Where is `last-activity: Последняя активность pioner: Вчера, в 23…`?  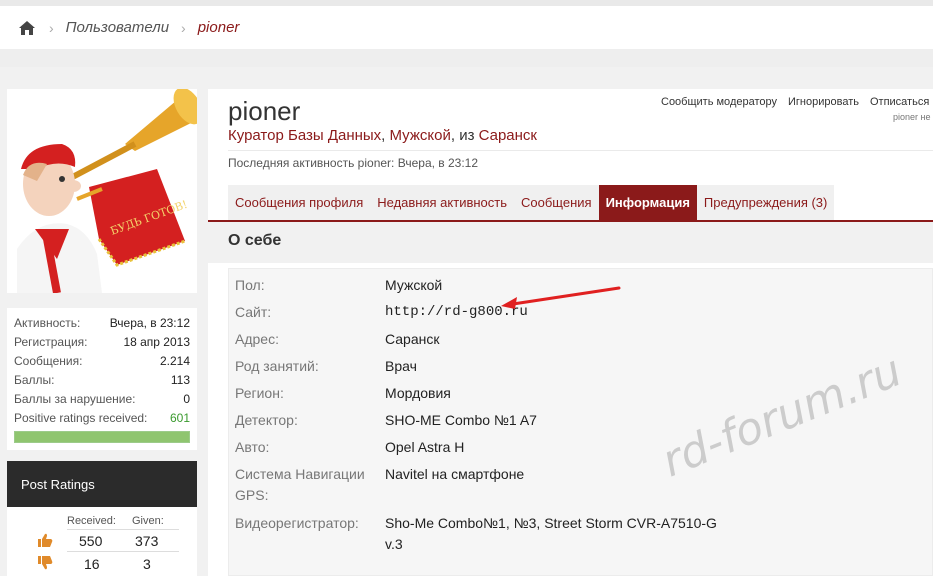 last-activity: Последняя активность pioner: Вчера, в 23… is located at coordinates (353, 163).